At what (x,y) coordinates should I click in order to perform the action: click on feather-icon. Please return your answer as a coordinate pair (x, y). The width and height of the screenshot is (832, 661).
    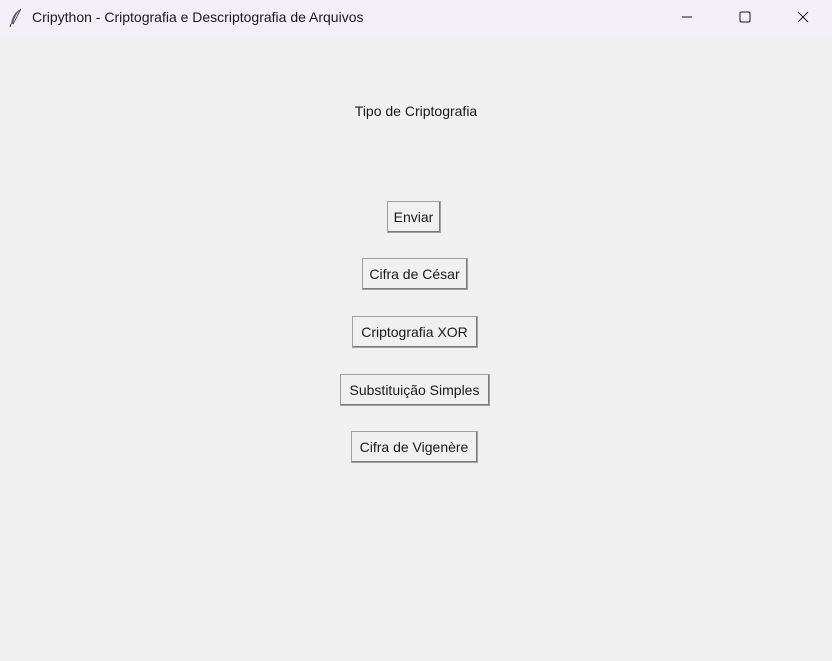
    Looking at the image, I should click on (16, 18).